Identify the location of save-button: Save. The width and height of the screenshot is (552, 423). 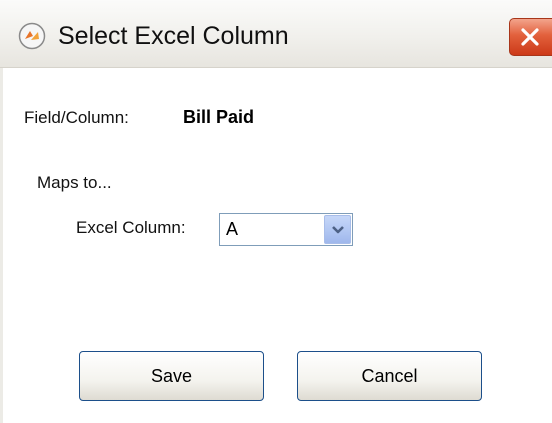
(171, 376).